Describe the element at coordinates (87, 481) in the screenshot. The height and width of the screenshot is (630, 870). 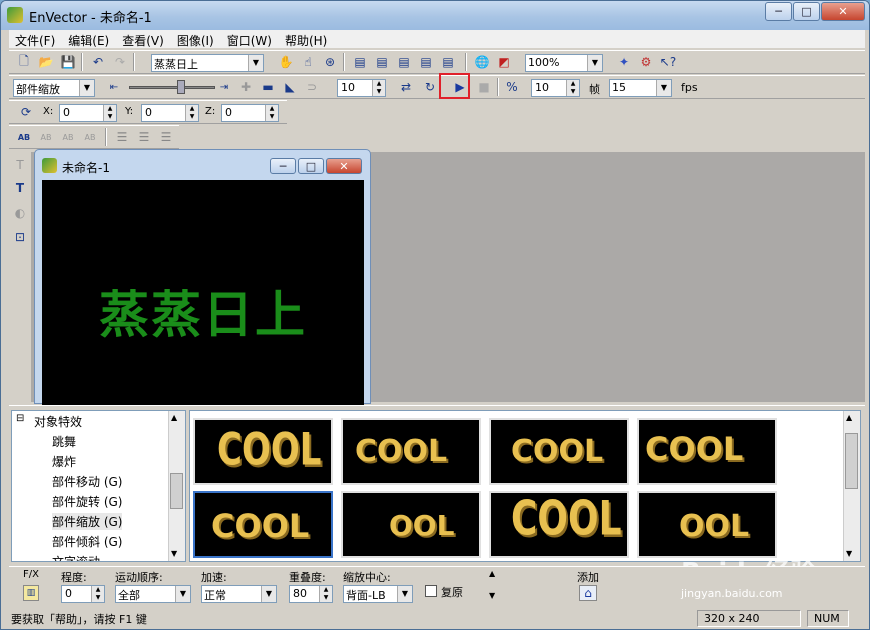
I see `tree-item: 部件移动 (G)` at that location.